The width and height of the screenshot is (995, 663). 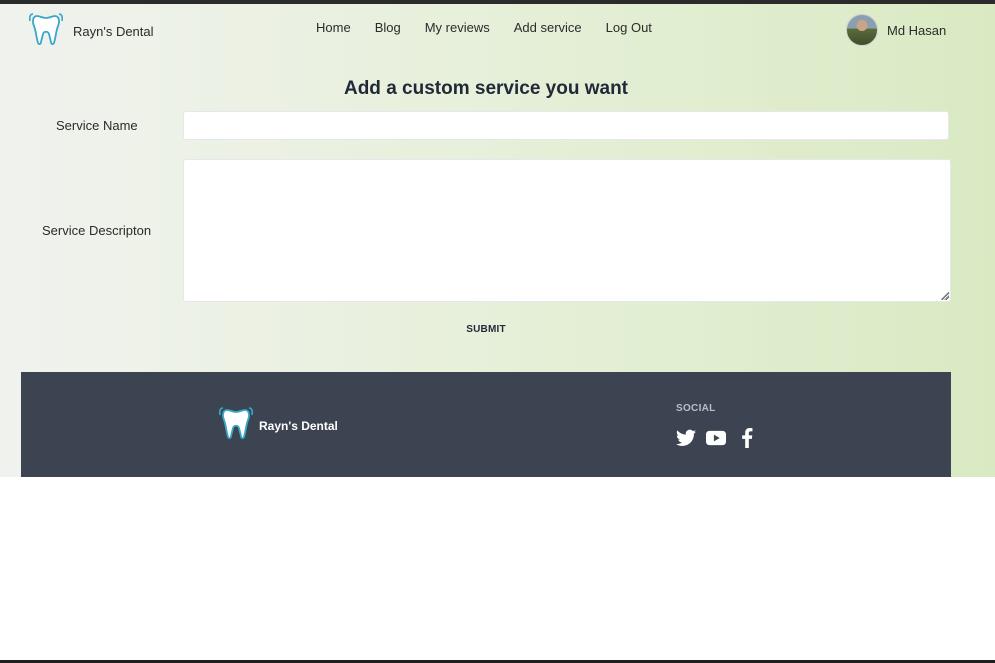 I want to click on nav-log-out: Log Out, so click(x=629, y=27).